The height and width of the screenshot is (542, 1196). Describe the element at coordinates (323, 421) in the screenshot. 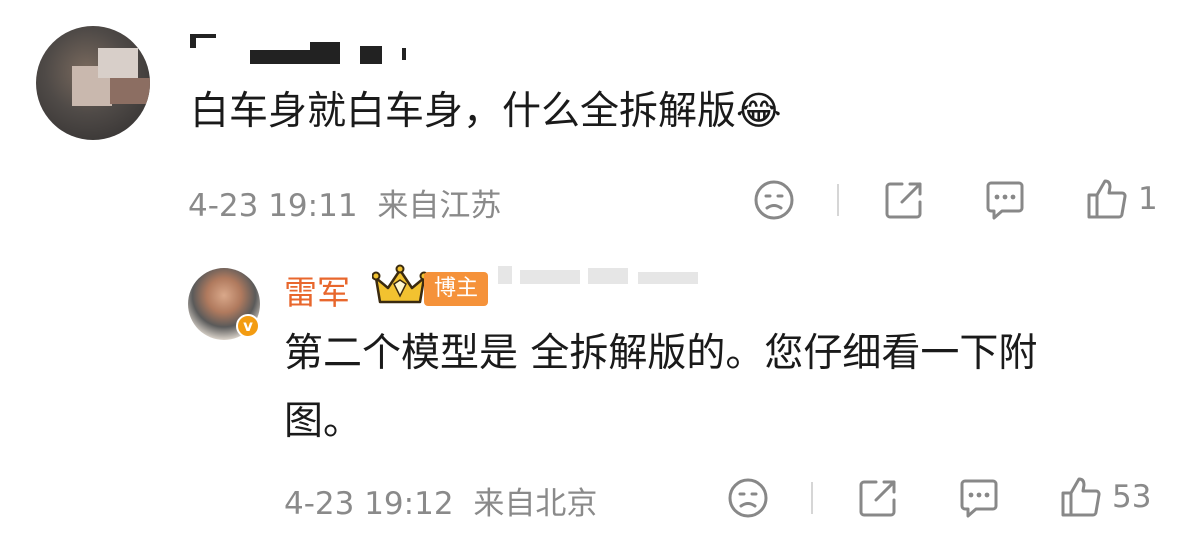

I see `reply-text-line2: 图。` at that location.